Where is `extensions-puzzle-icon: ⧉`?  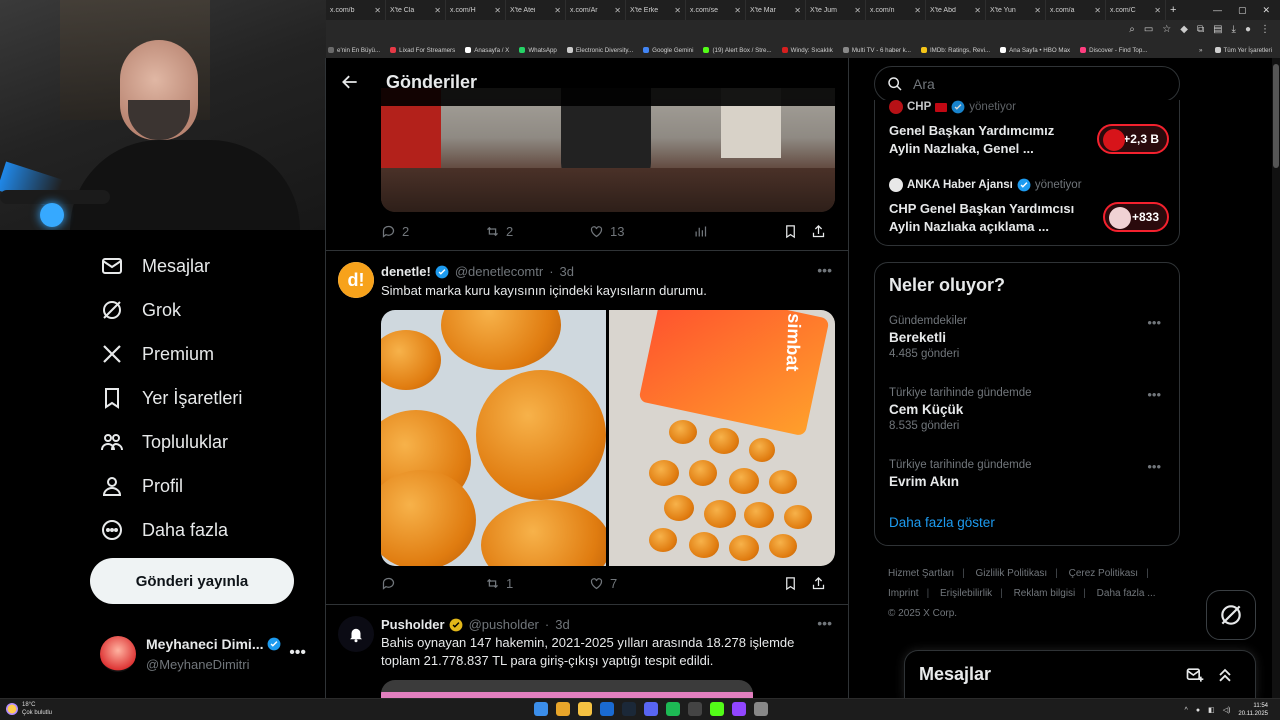 extensions-puzzle-icon: ⧉ is located at coordinates (1200, 29).